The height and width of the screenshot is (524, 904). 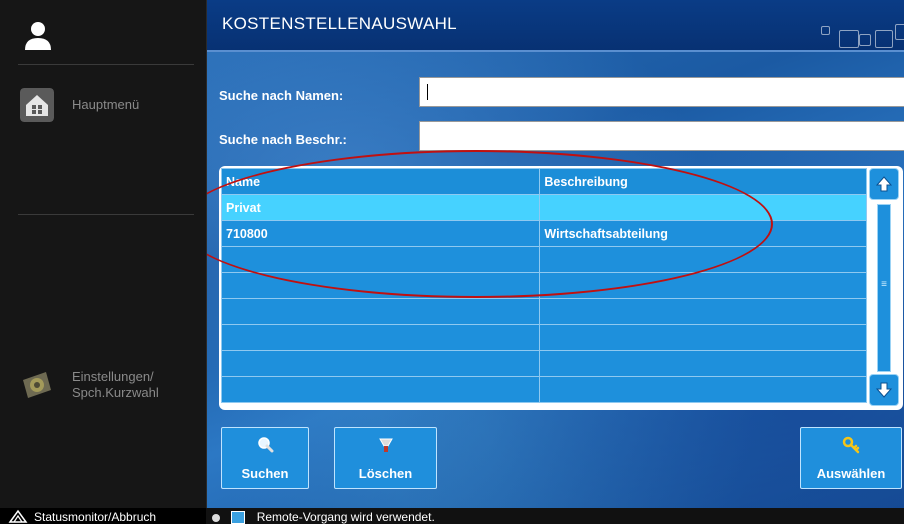 What do you see at coordinates (266, 445) in the screenshot?
I see `magnifier-icon` at bounding box center [266, 445].